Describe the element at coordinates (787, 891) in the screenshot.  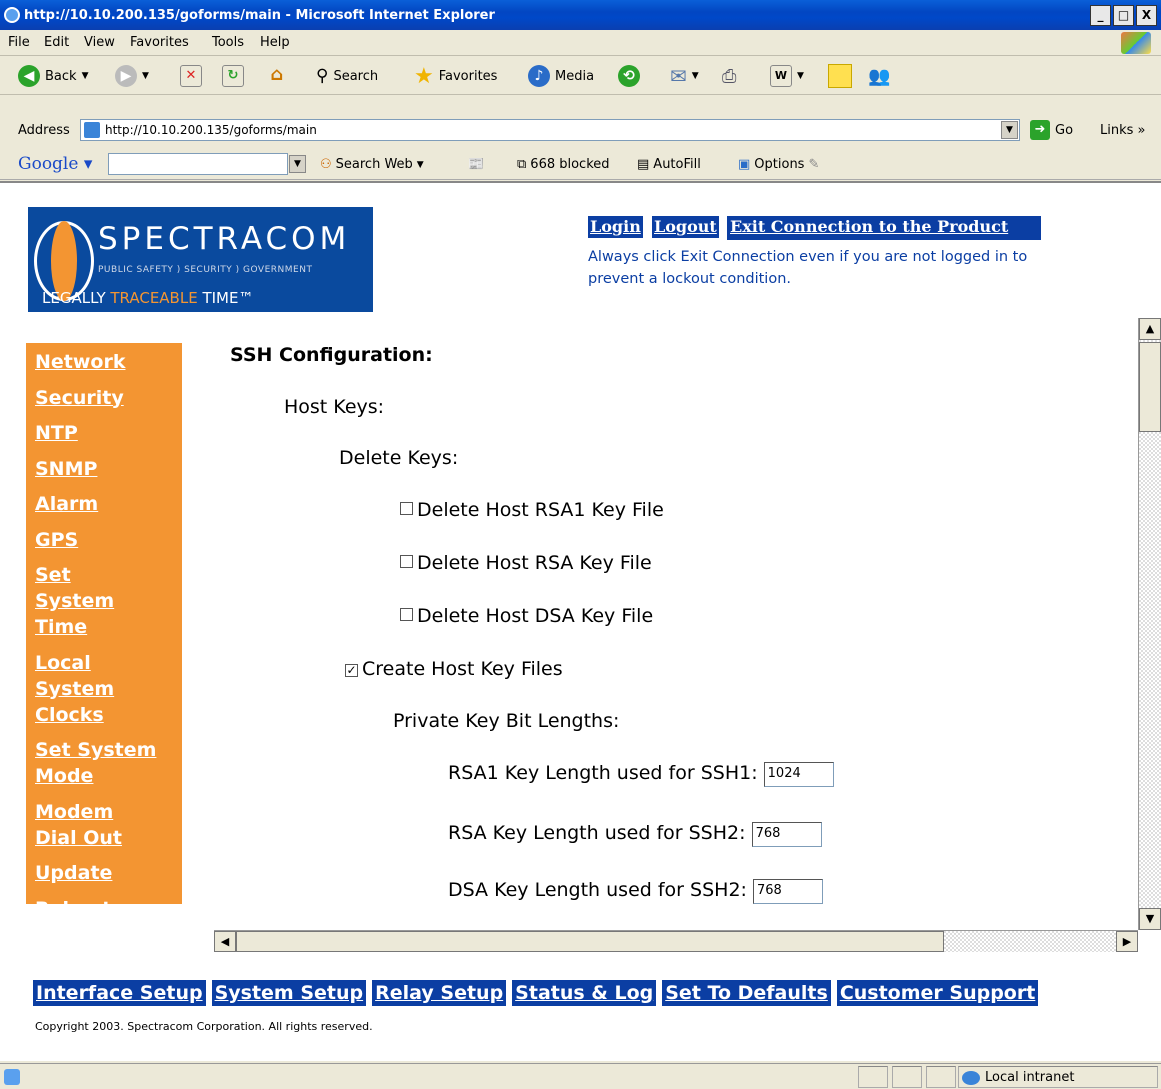
I see `dsa-length-input: 768` at that location.